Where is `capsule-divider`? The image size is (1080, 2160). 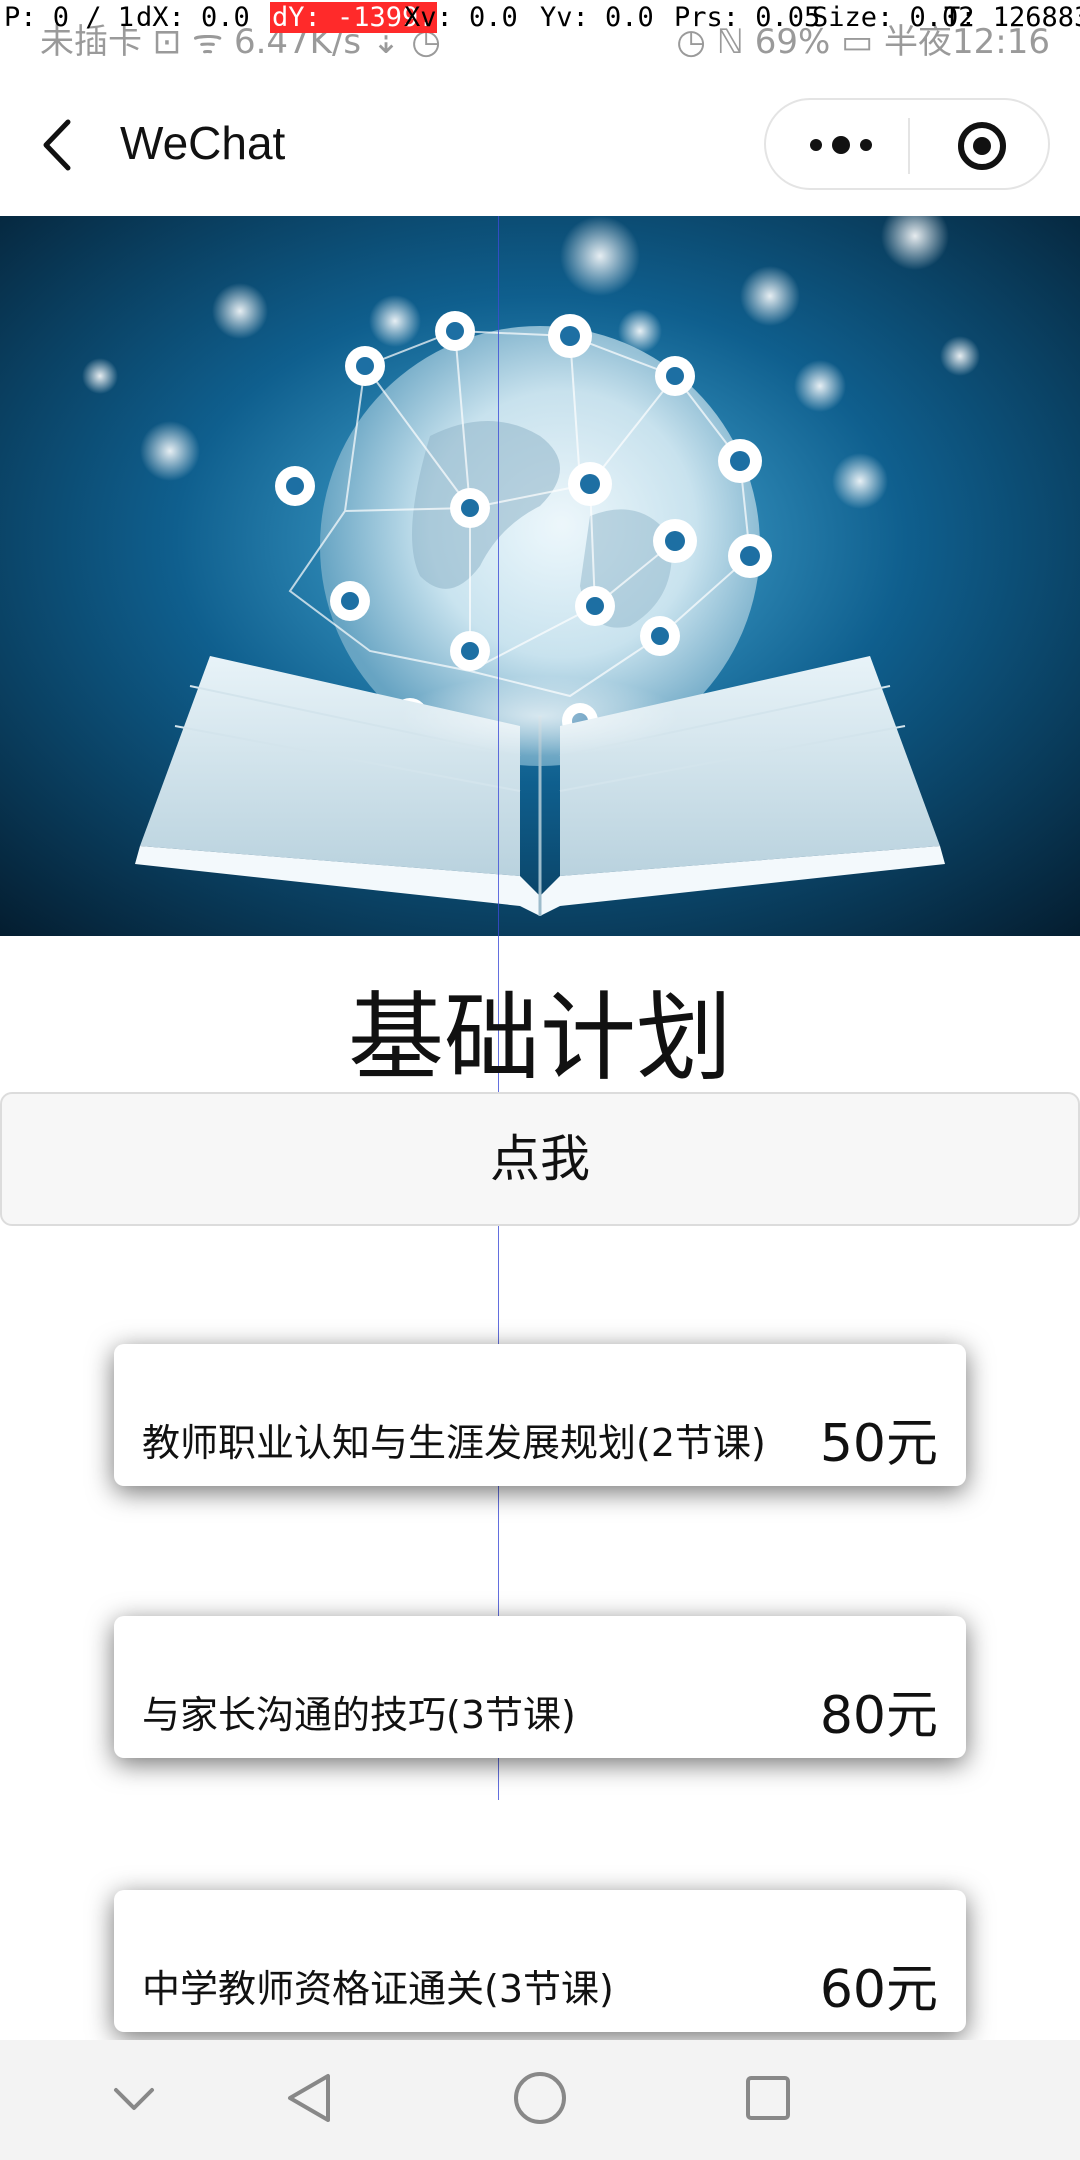 capsule-divider is located at coordinates (909, 146).